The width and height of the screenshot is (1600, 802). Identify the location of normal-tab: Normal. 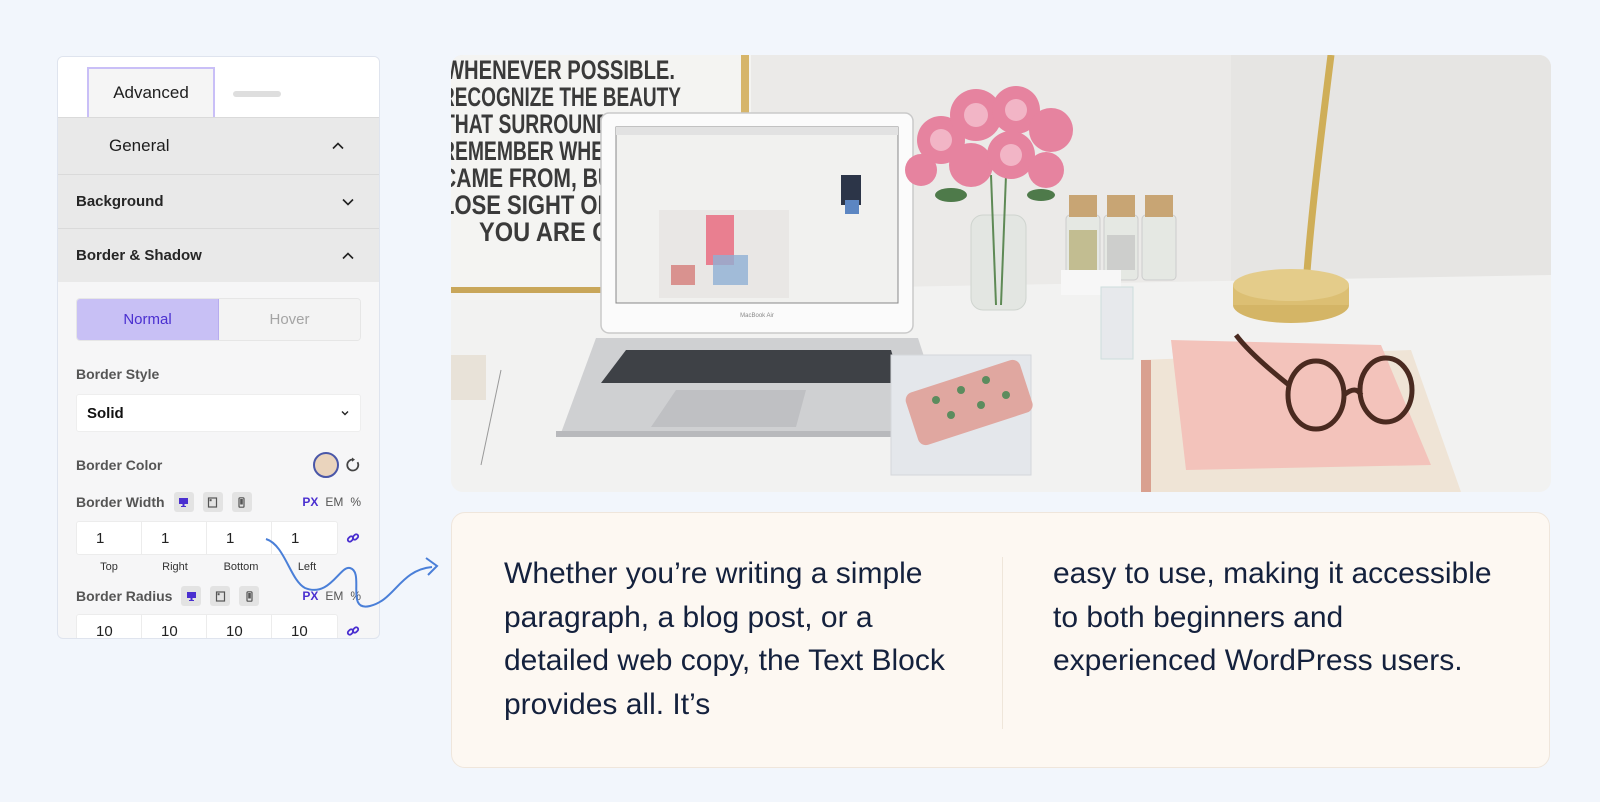
(148, 319).